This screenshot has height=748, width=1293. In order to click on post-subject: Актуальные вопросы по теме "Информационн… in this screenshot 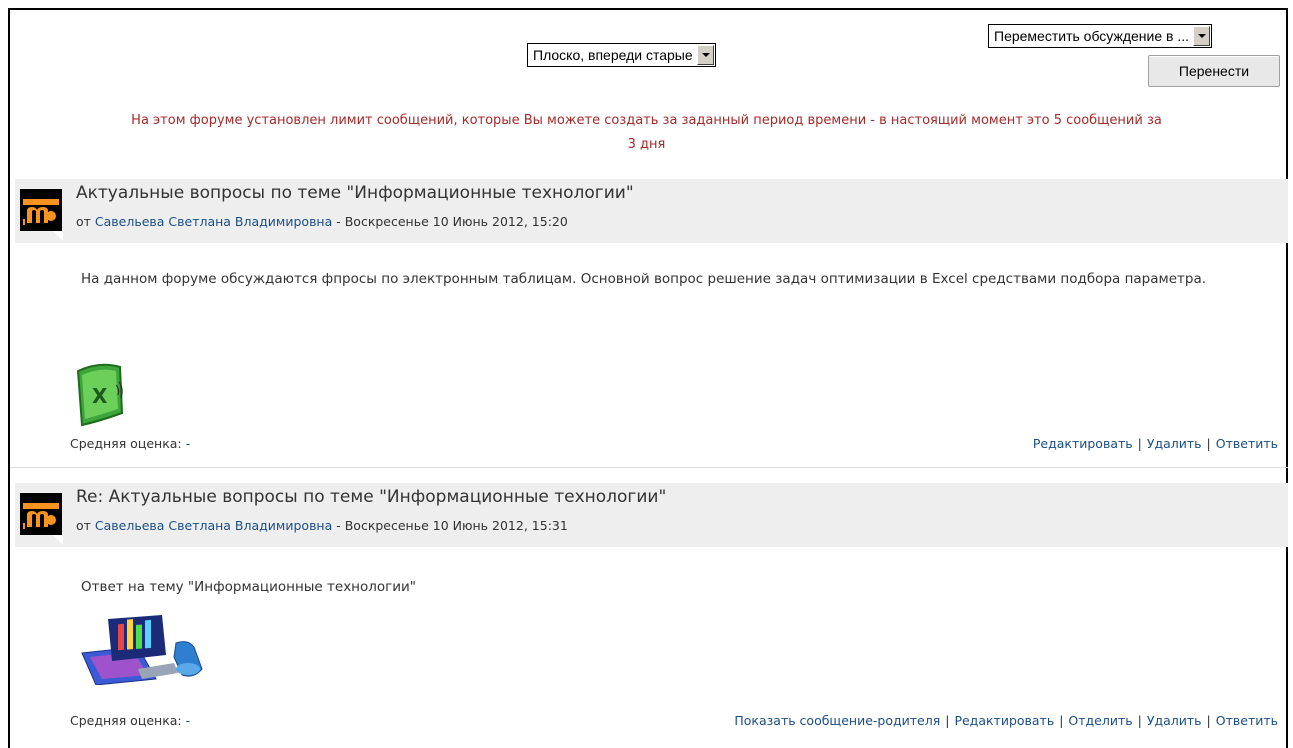, I will do `click(355, 193)`.